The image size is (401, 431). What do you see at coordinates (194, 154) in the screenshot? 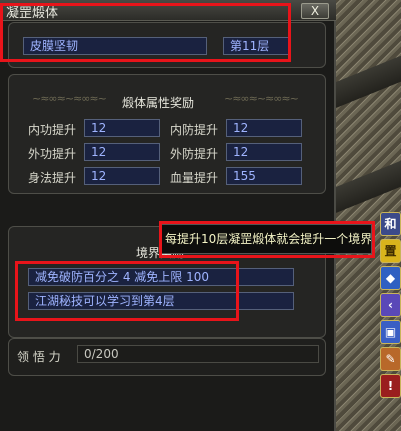
I see `outer-defense-label: 外防提升` at bounding box center [194, 154].